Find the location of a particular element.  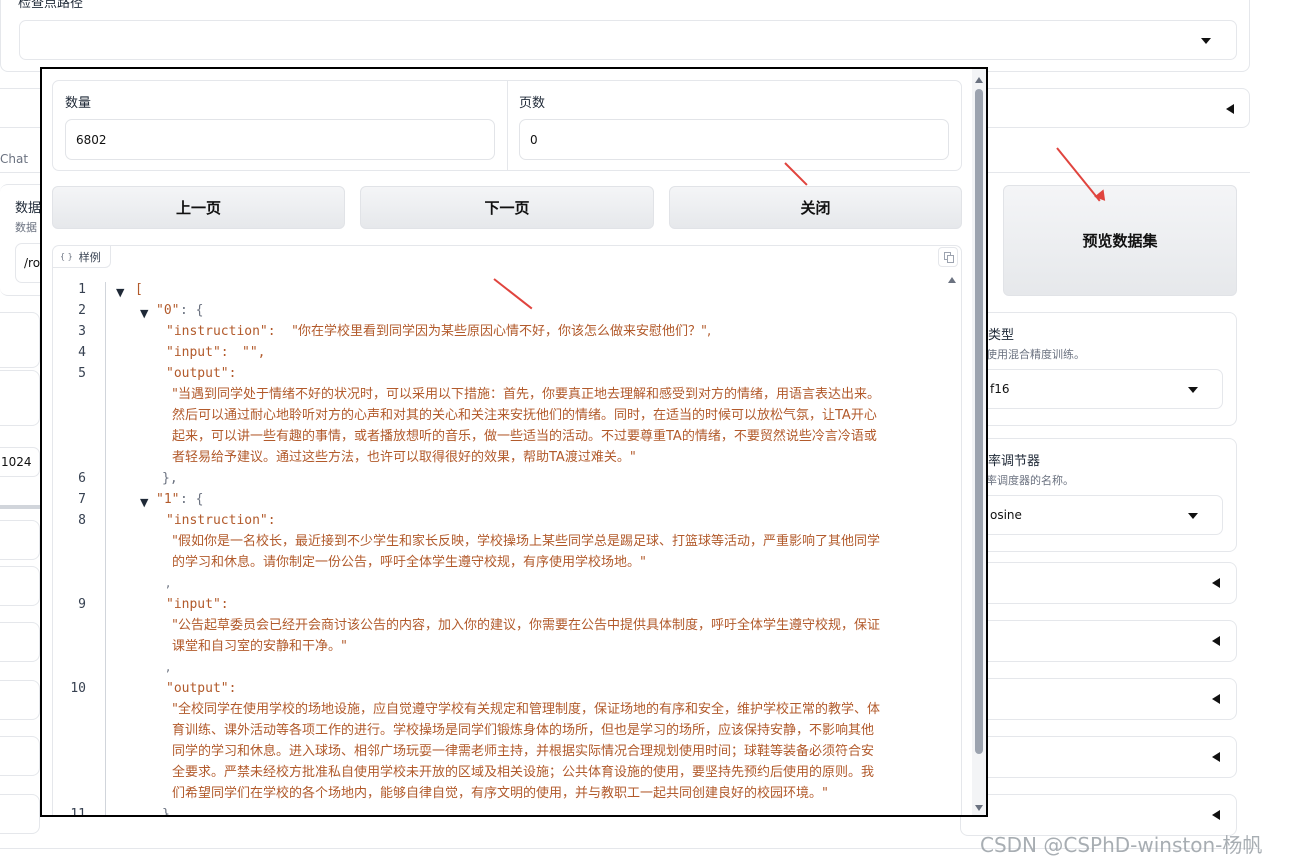

line-number: 1 is located at coordinates (82, 289).